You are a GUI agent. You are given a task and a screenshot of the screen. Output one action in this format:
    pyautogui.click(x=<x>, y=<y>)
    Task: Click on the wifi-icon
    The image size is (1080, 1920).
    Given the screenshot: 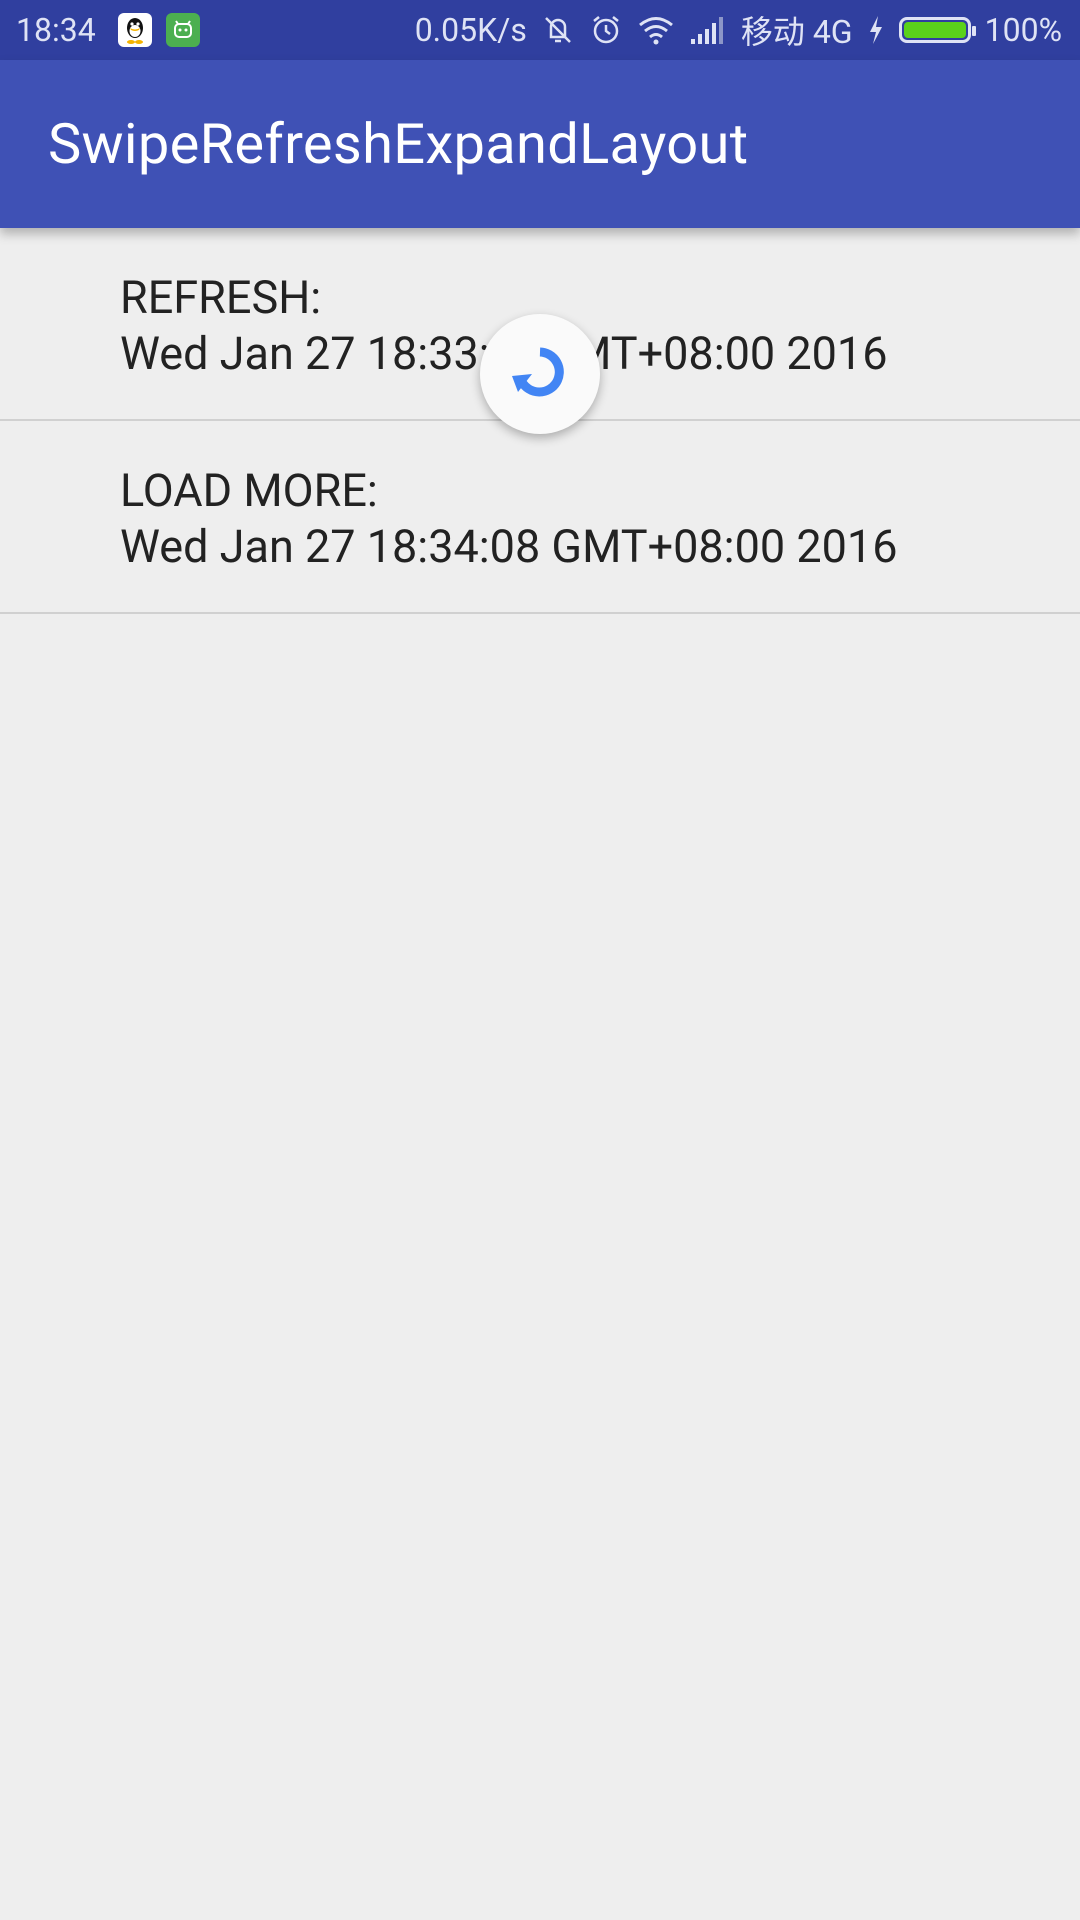 What is the action you would take?
    pyautogui.click(x=656, y=30)
    